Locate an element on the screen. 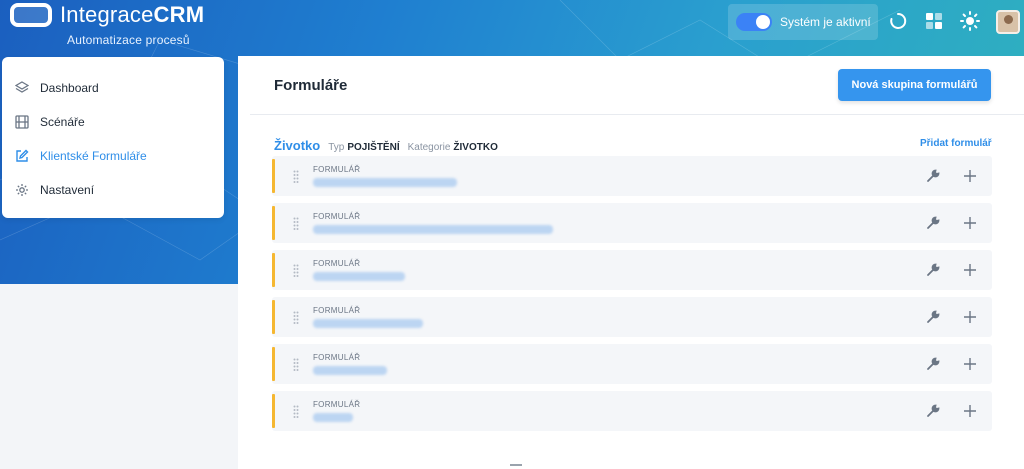 The image size is (1024, 469). sidebar-item-label: Dashboard is located at coordinates (69, 88).